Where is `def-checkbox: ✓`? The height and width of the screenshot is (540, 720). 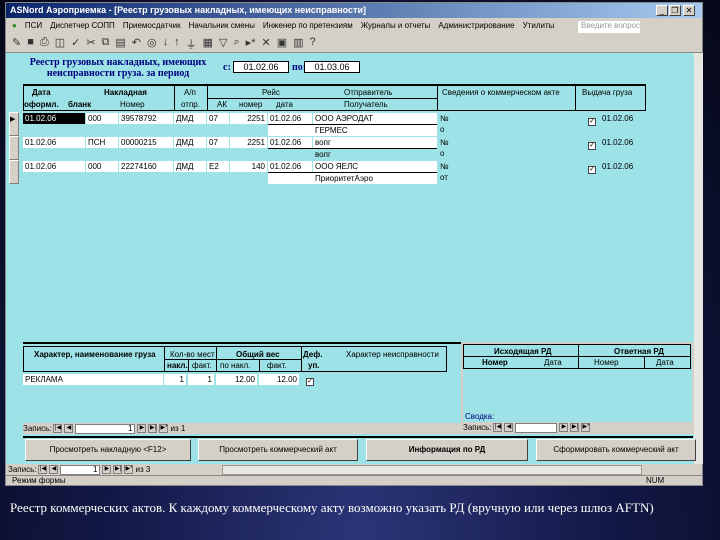 def-checkbox: ✓ is located at coordinates (310, 382).